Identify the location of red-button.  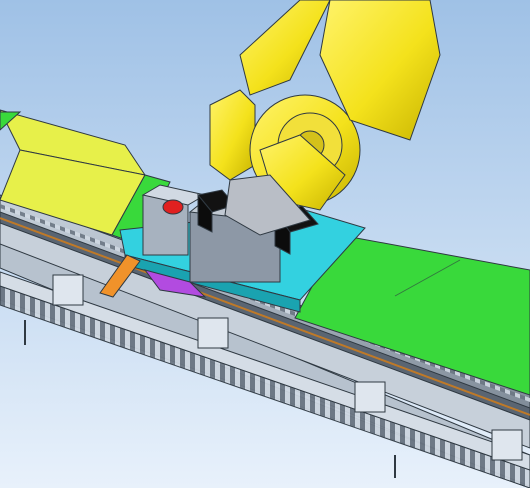
(173, 207).